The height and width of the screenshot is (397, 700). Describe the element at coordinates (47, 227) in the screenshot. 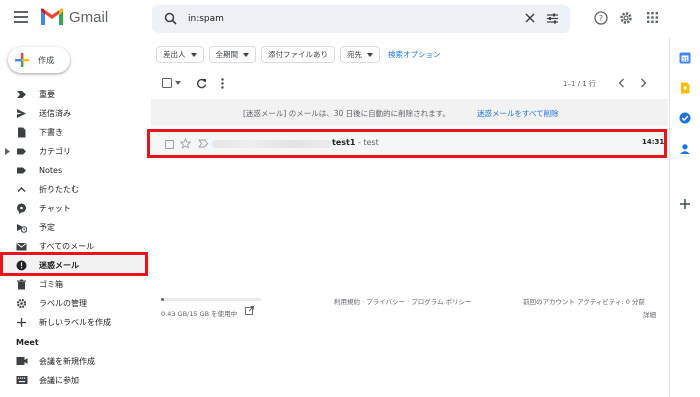

I see `sidebar-item-label: 予定` at that location.